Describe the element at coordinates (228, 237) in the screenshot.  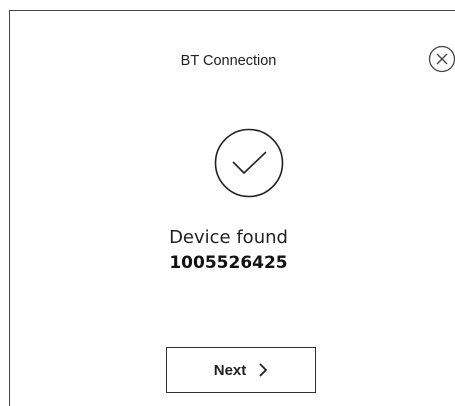
I see `status-message: Device found` at that location.